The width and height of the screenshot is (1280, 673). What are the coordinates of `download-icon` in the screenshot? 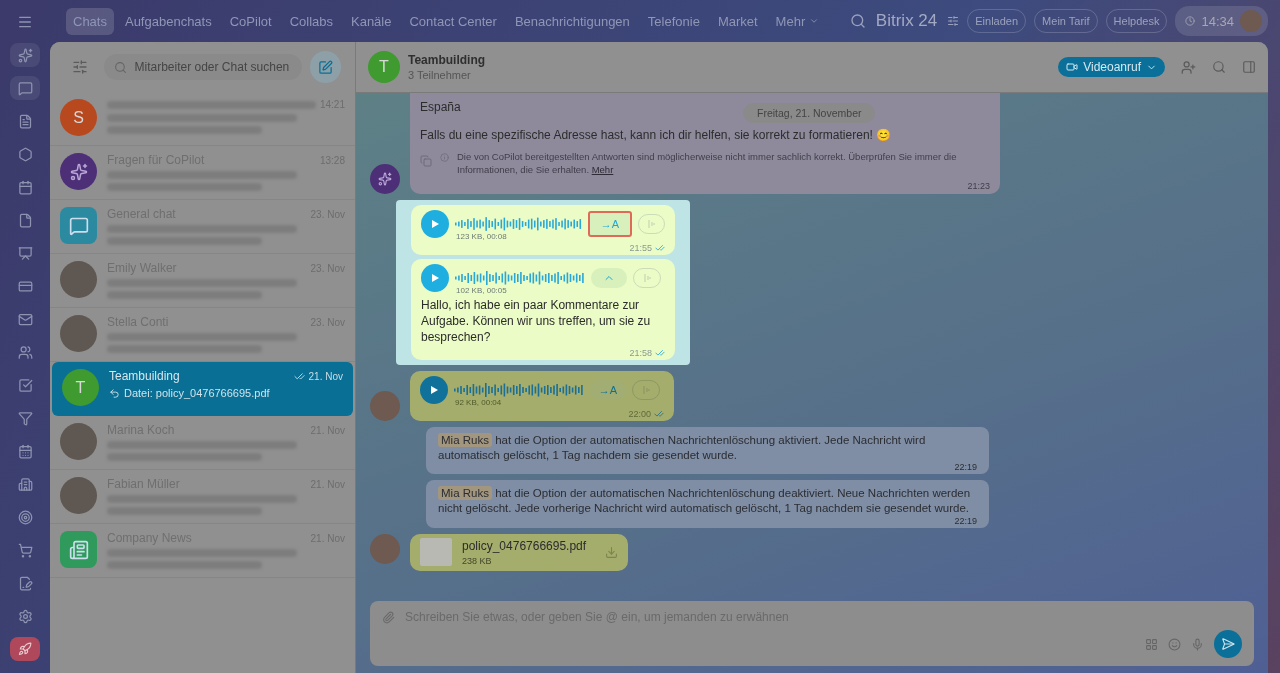 It's located at (611, 552).